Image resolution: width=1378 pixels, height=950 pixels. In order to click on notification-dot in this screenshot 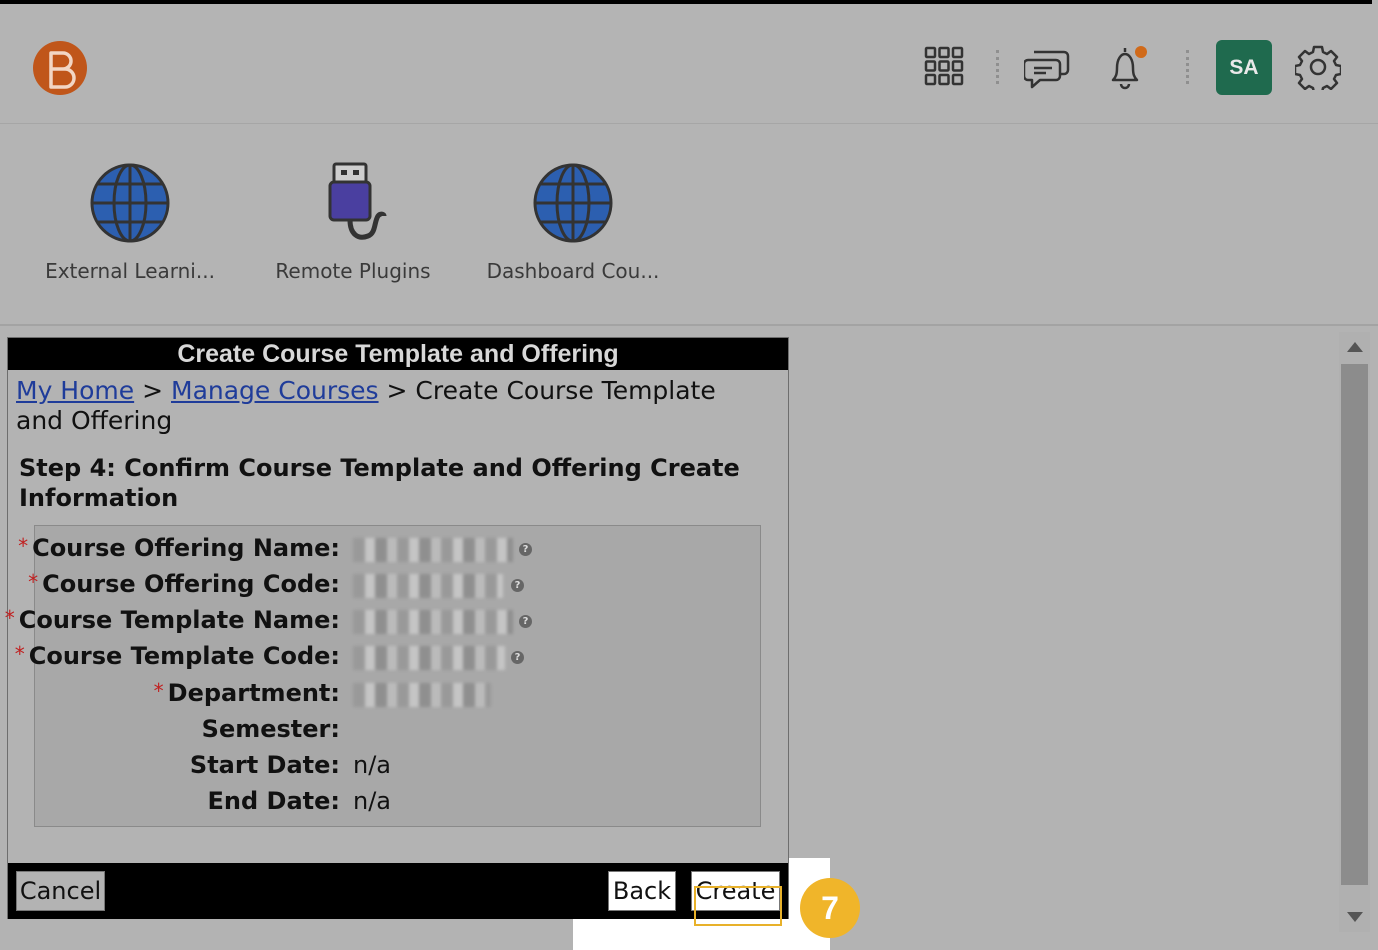, I will do `click(1141, 52)`.